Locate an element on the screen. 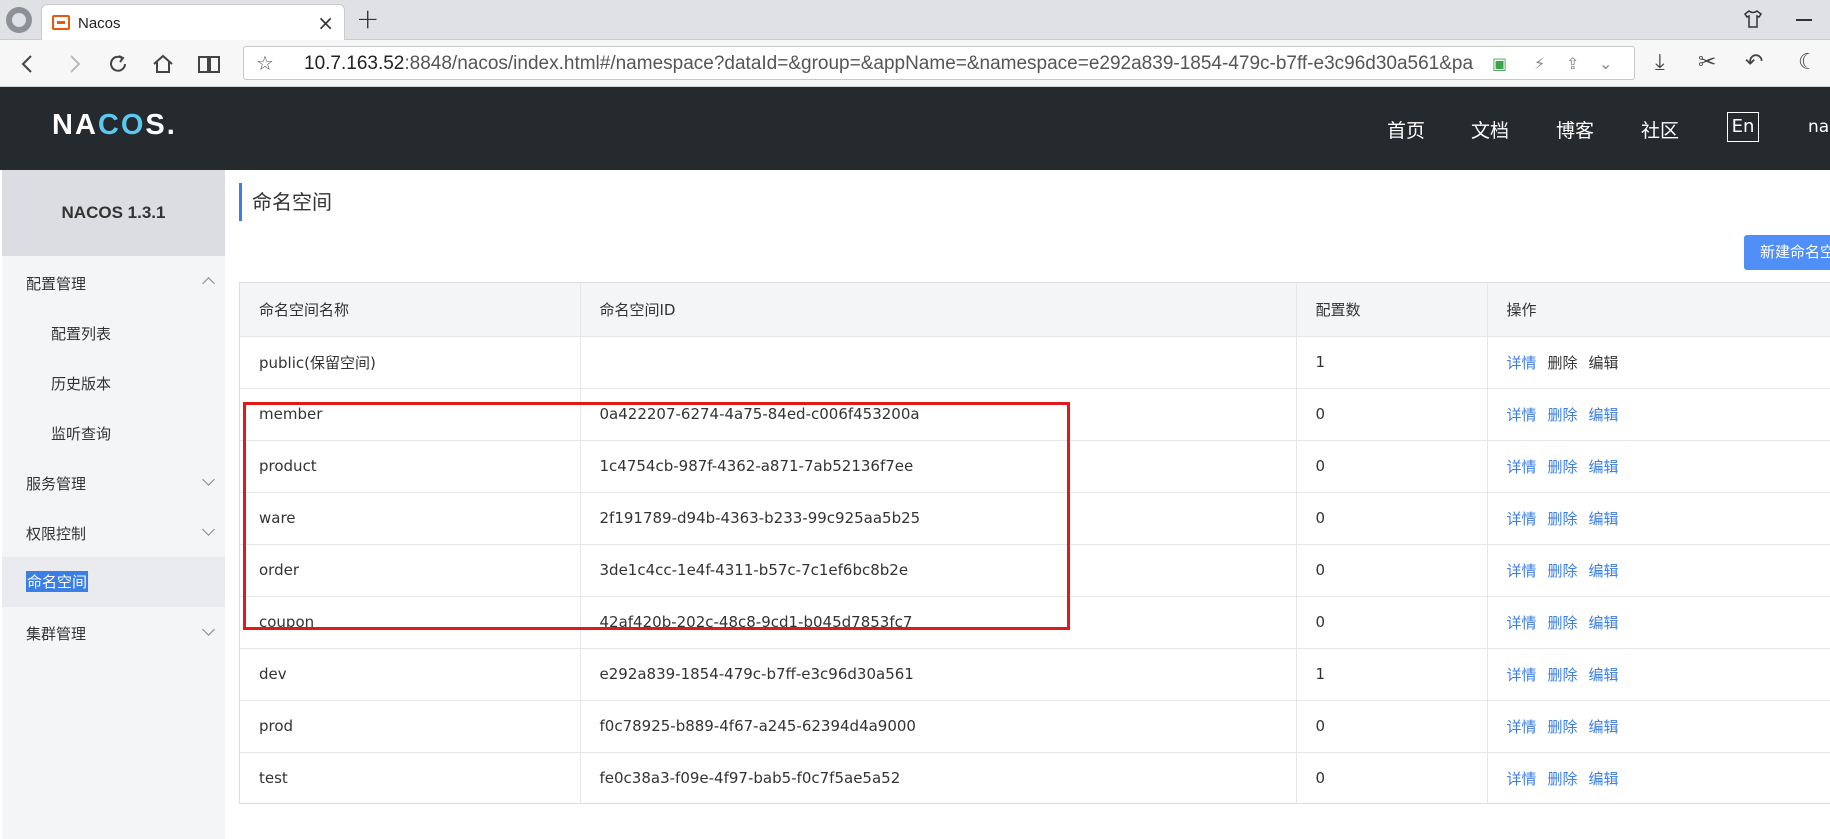 The height and width of the screenshot is (839, 1830). sidebar-item-history: 历史版本 is located at coordinates (113, 383).